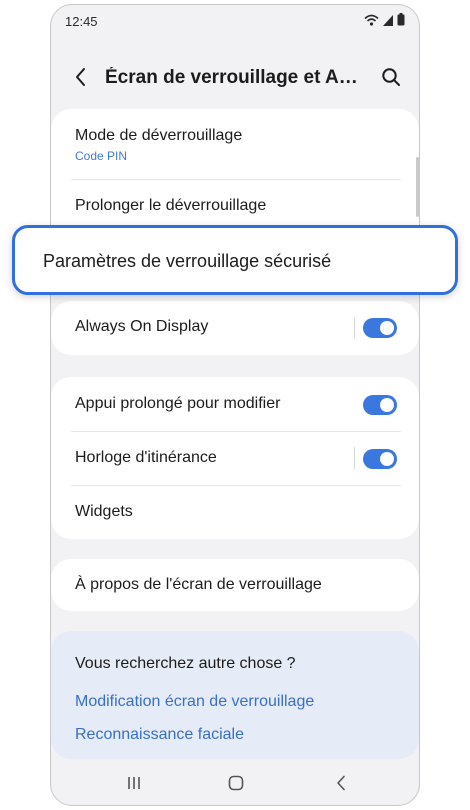 The image size is (470, 810). I want to click on about-label: À propos de l'écran de verrouillage, so click(198, 584).